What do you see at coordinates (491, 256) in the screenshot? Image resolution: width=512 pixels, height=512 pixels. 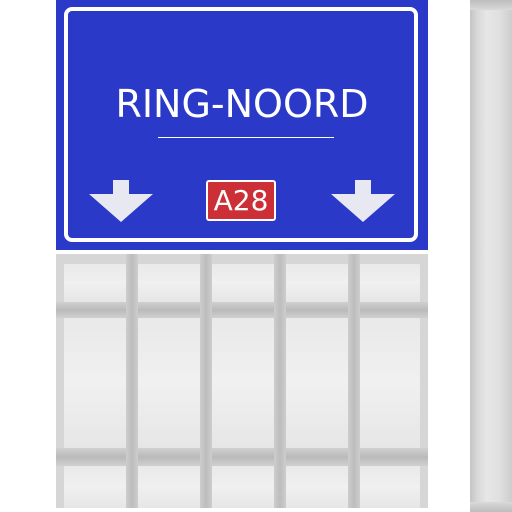 I see `sign-post` at bounding box center [491, 256].